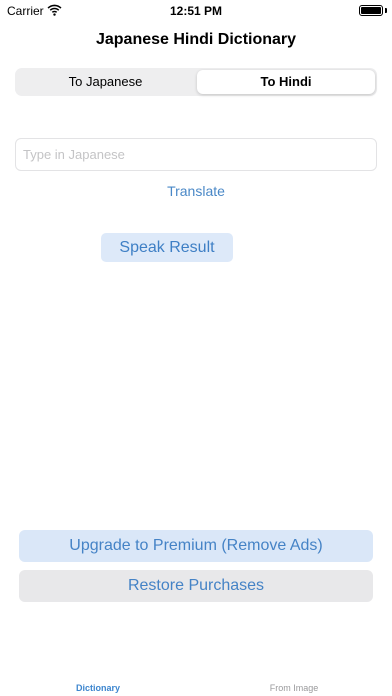 The height and width of the screenshot is (696, 392). What do you see at coordinates (286, 82) in the screenshot?
I see `segment-to-hindi: To Hindi` at bounding box center [286, 82].